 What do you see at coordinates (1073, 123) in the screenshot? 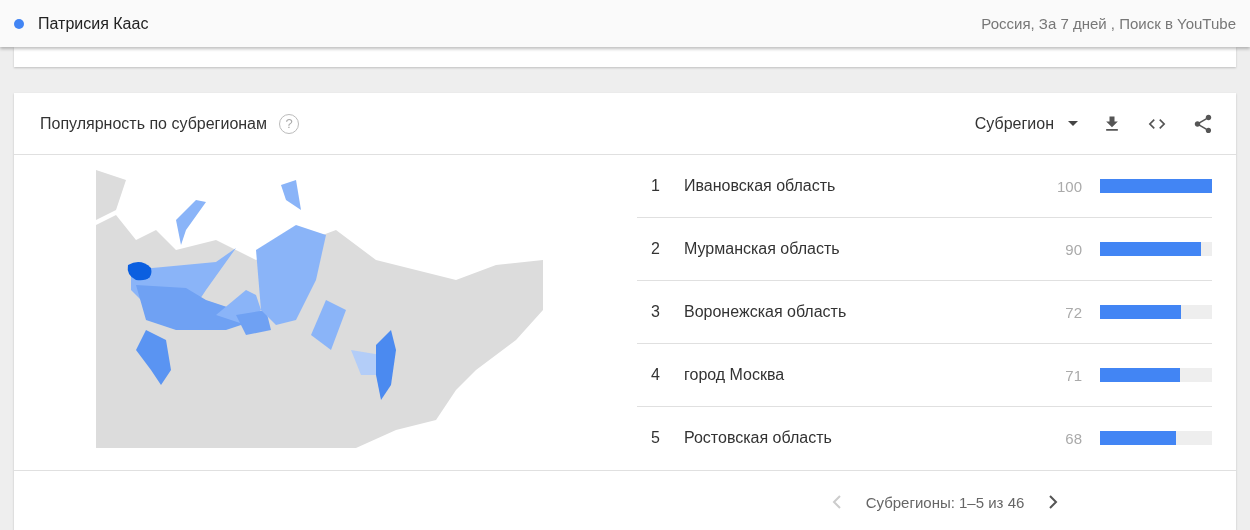
I see `caret-icon` at bounding box center [1073, 123].